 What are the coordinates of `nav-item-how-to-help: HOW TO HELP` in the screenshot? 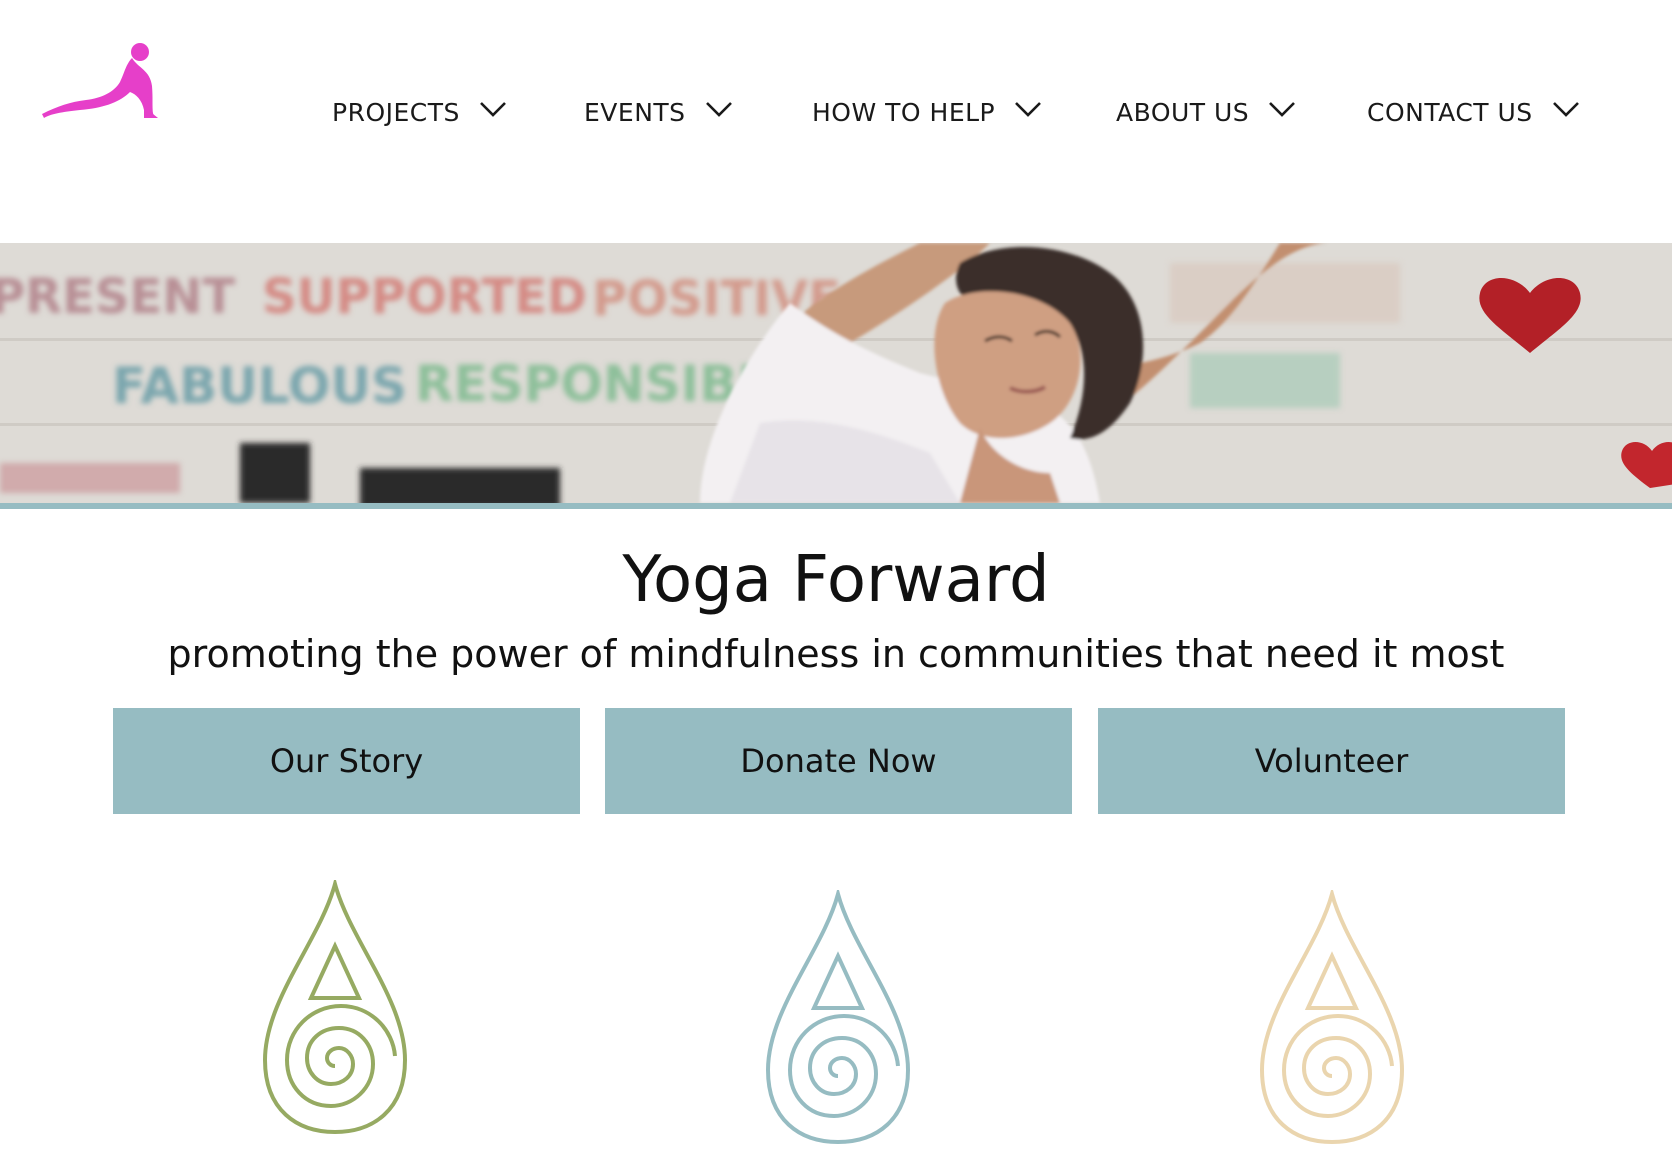 It's located at (927, 112).